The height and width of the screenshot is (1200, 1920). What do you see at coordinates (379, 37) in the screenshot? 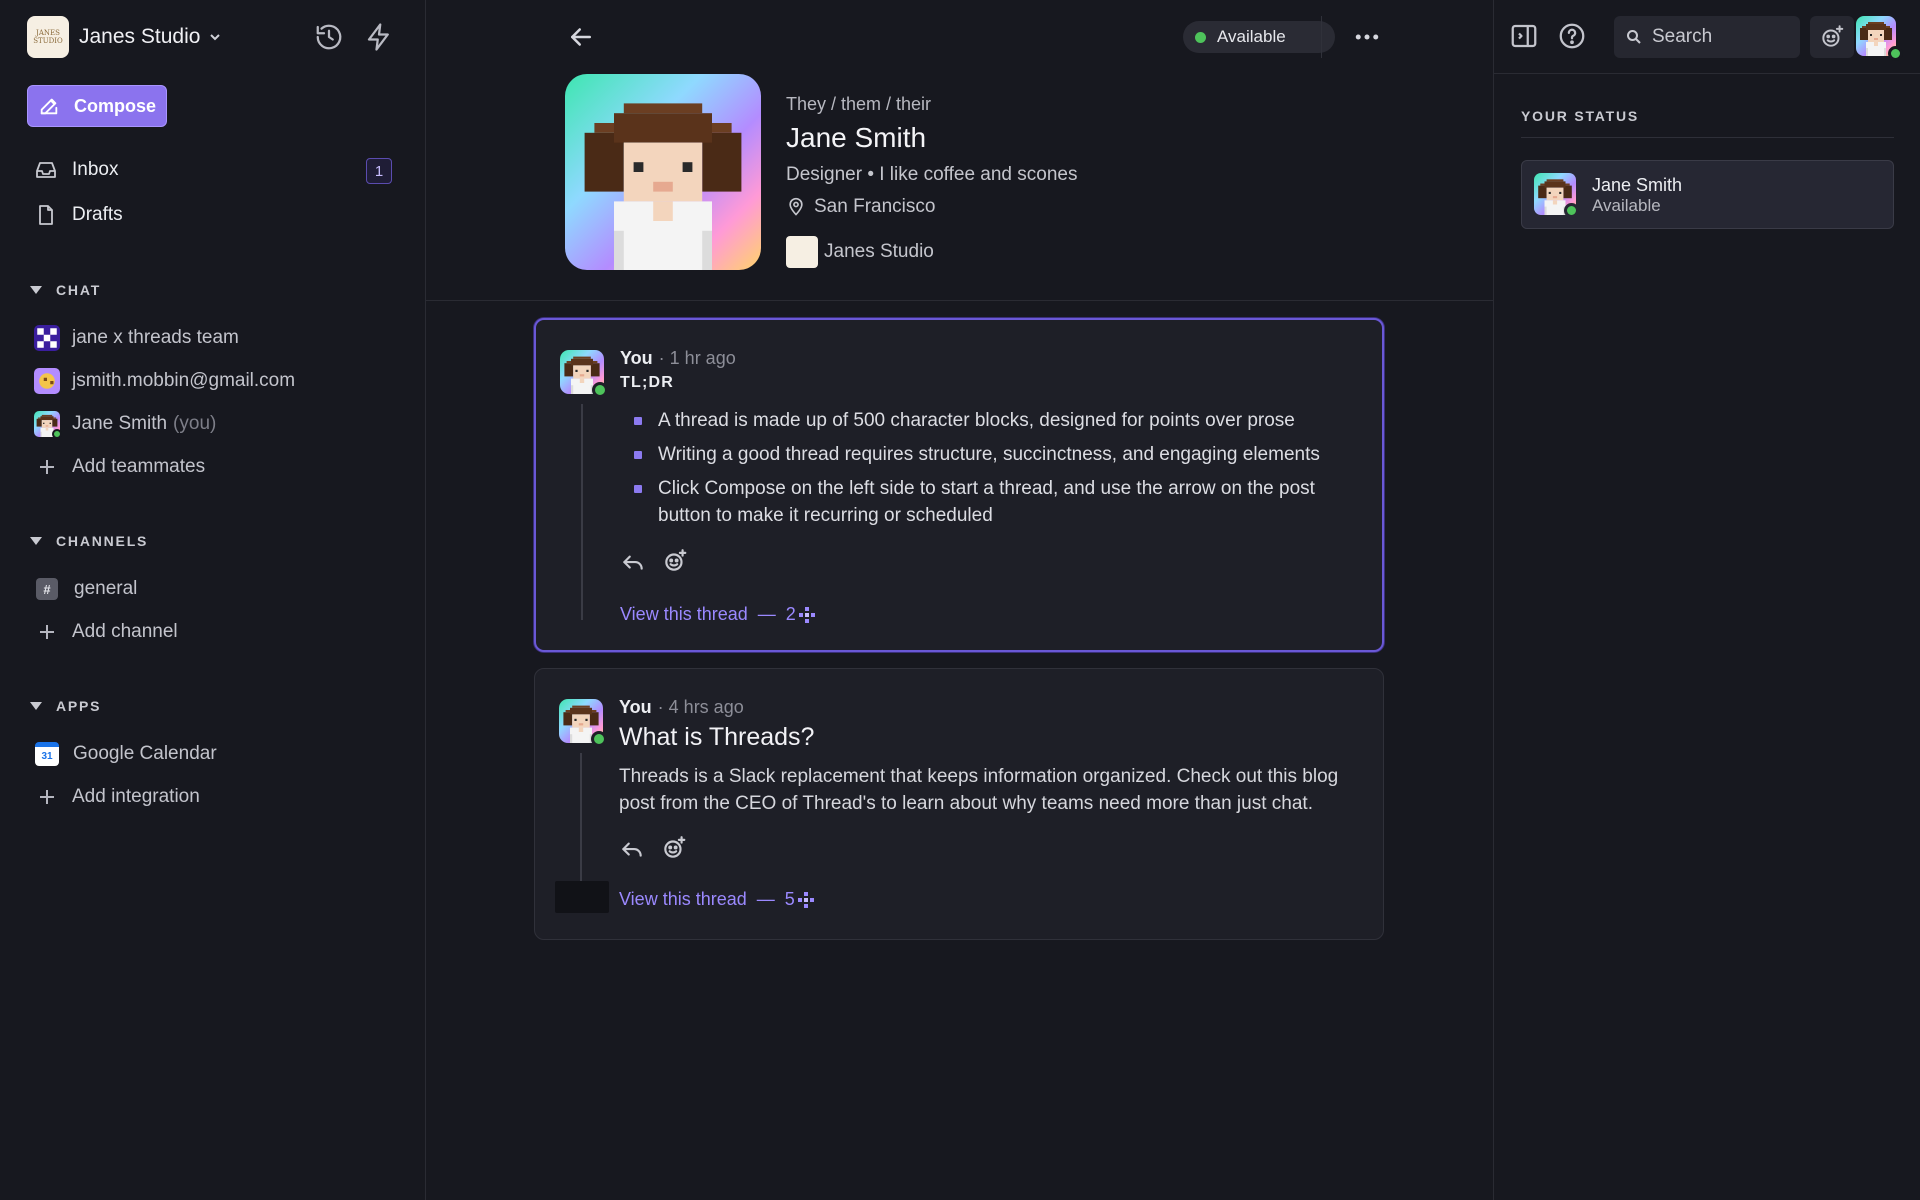
I see `lightning-icon` at bounding box center [379, 37].